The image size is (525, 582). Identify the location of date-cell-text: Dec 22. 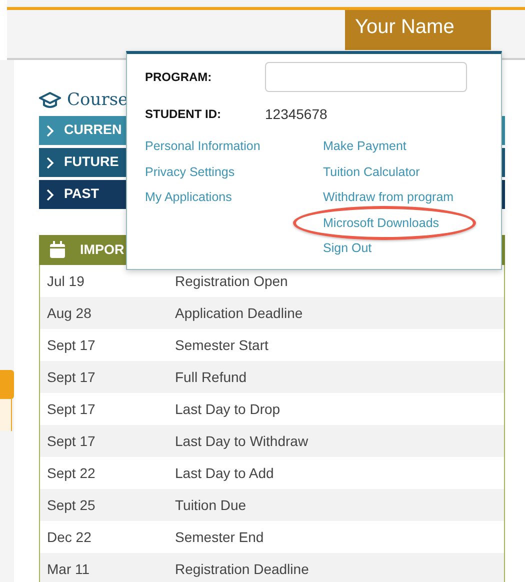
(69, 537).